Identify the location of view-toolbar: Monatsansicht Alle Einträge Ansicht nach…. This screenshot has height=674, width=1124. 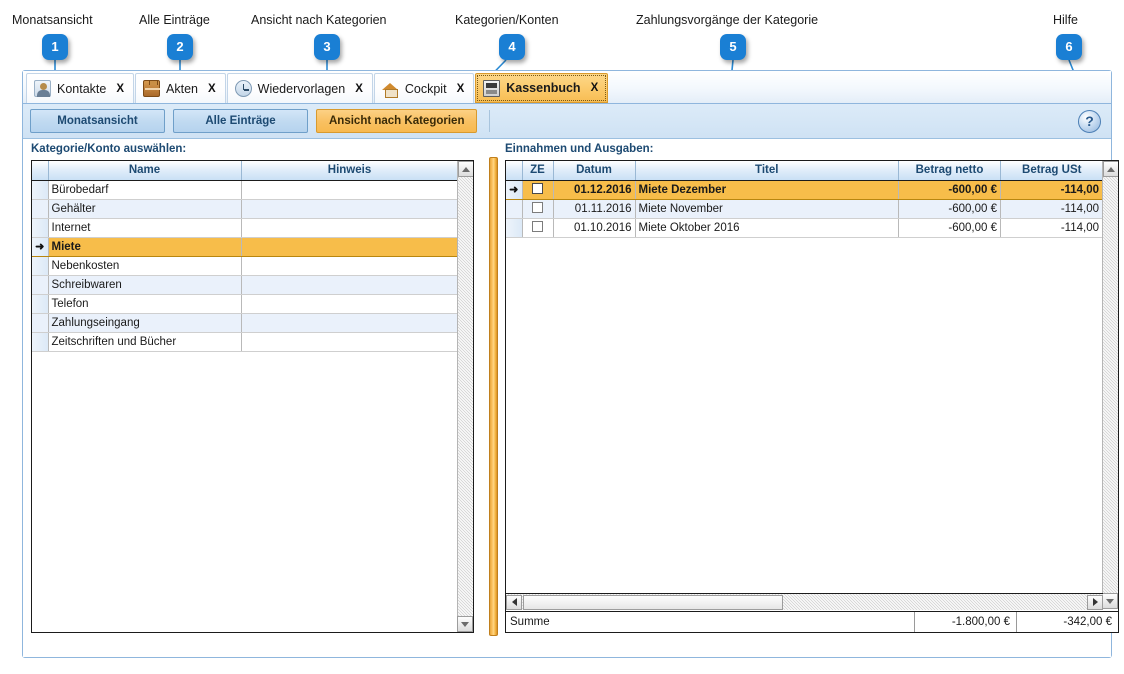
(567, 121).